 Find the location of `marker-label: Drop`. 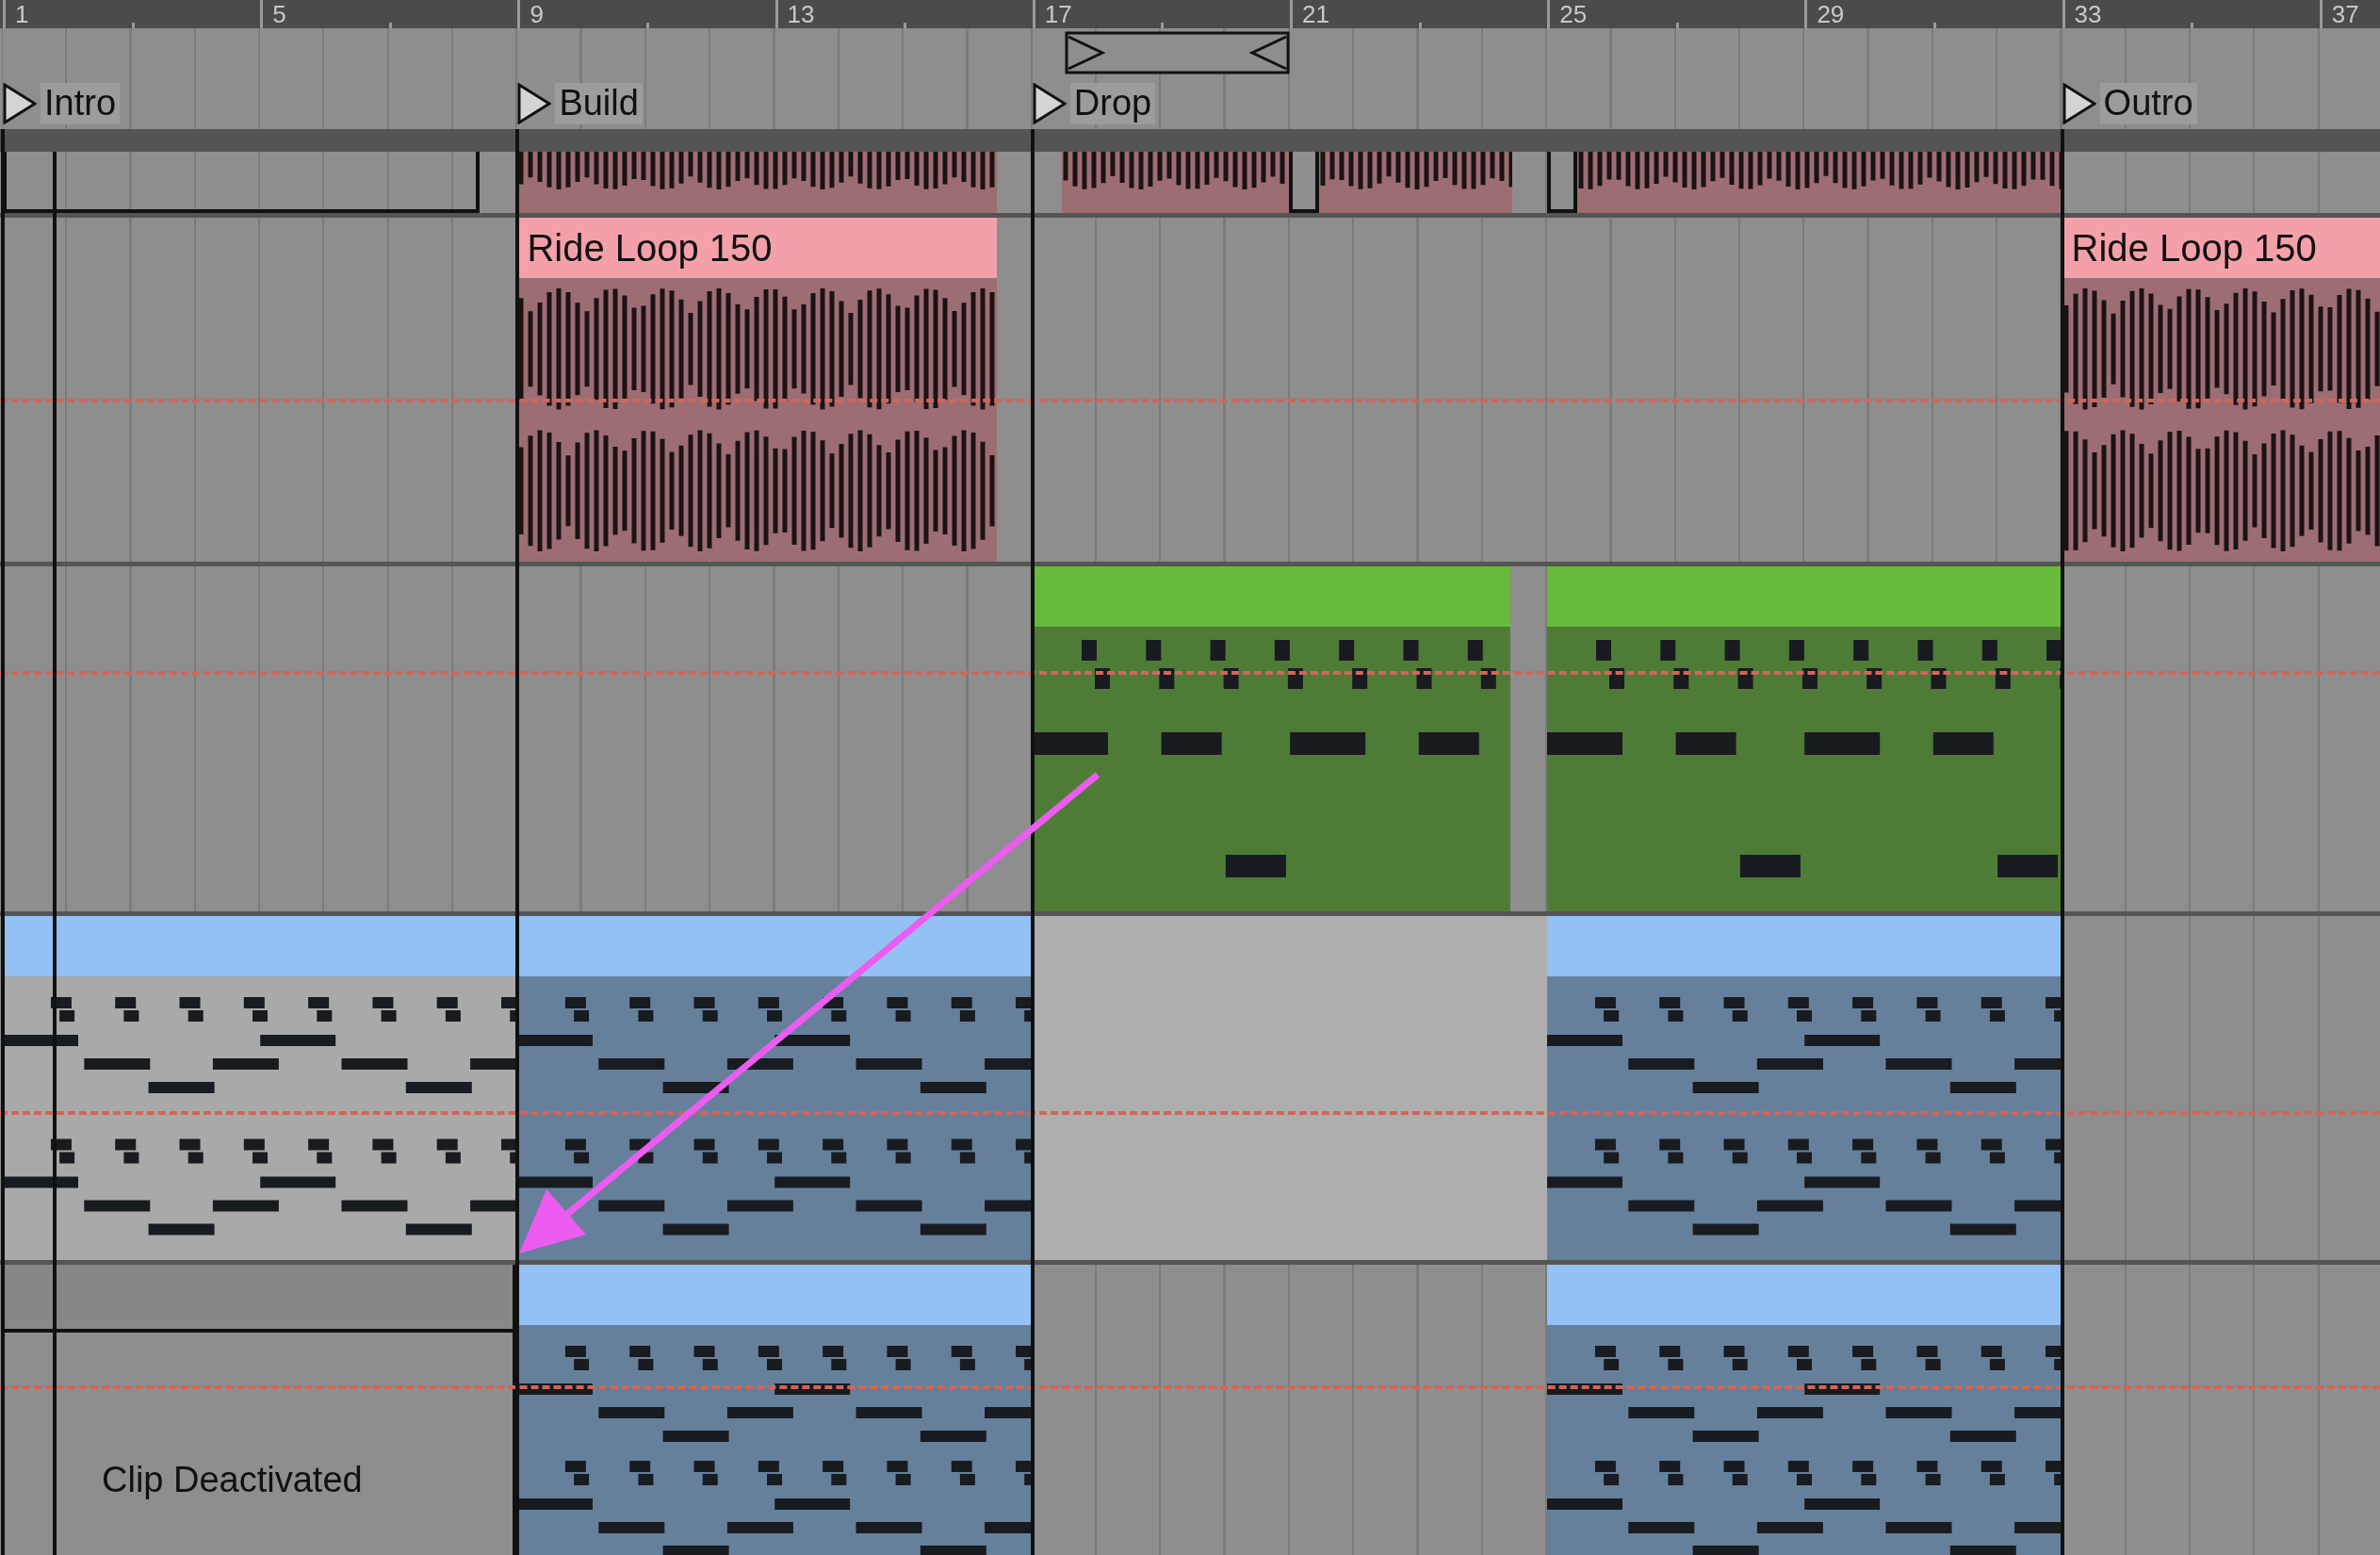

marker-label: Drop is located at coordinates (1112, 103).